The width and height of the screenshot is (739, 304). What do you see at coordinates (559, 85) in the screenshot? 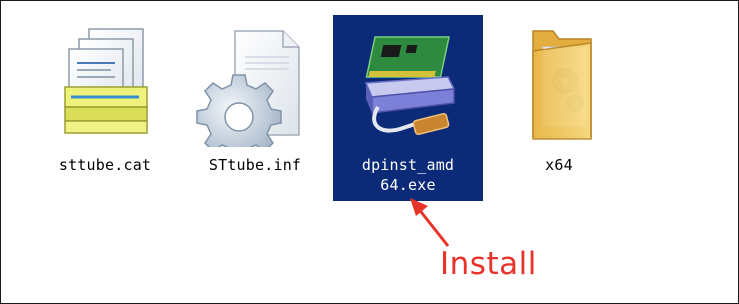
I see `folder-icon` at bounding box center [559, 85].